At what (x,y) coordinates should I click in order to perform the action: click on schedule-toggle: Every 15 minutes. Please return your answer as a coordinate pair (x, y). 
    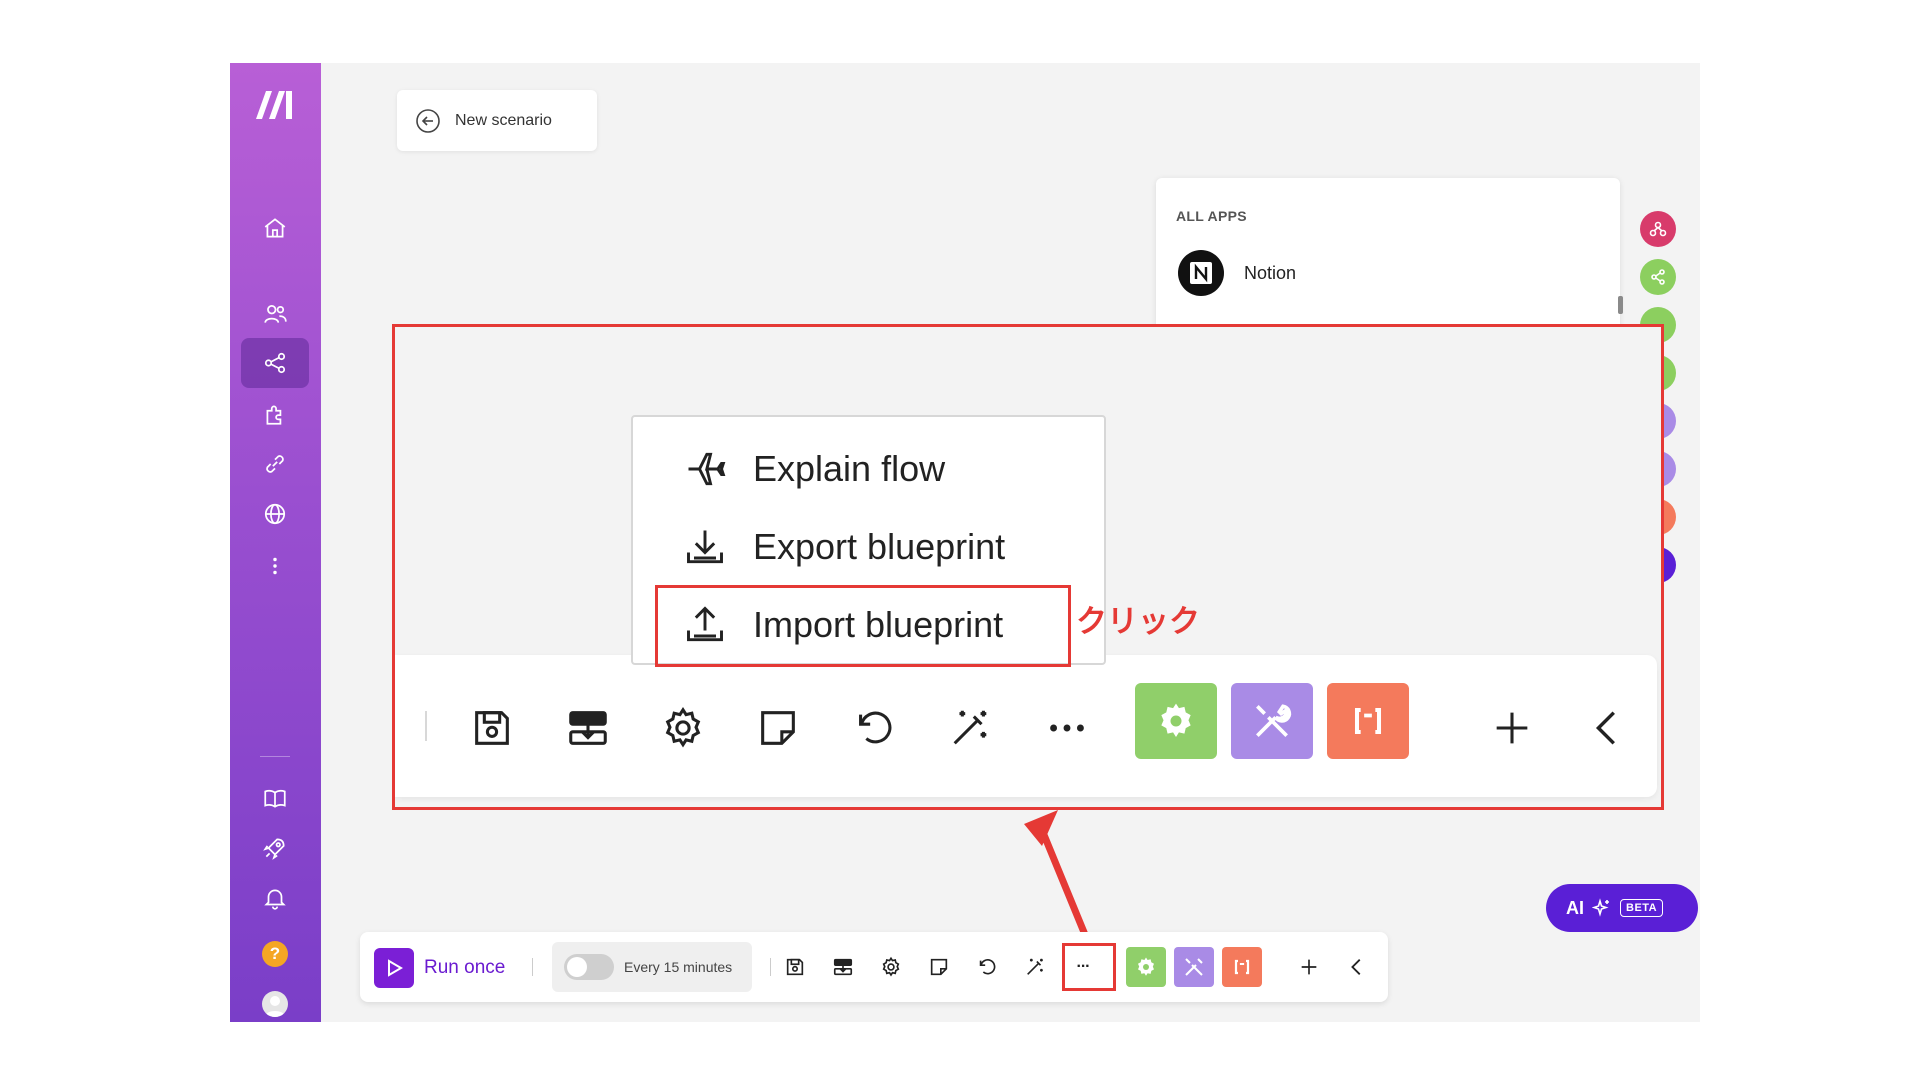
    Looking at the image, I should click on (652, 967).